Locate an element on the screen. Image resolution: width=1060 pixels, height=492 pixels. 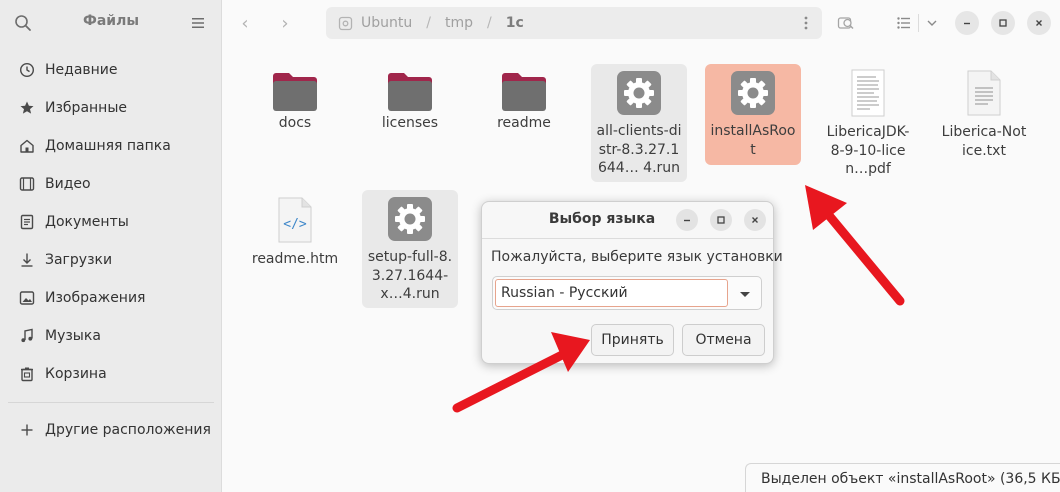
text-document-icon is located at coordinates (984, 93).